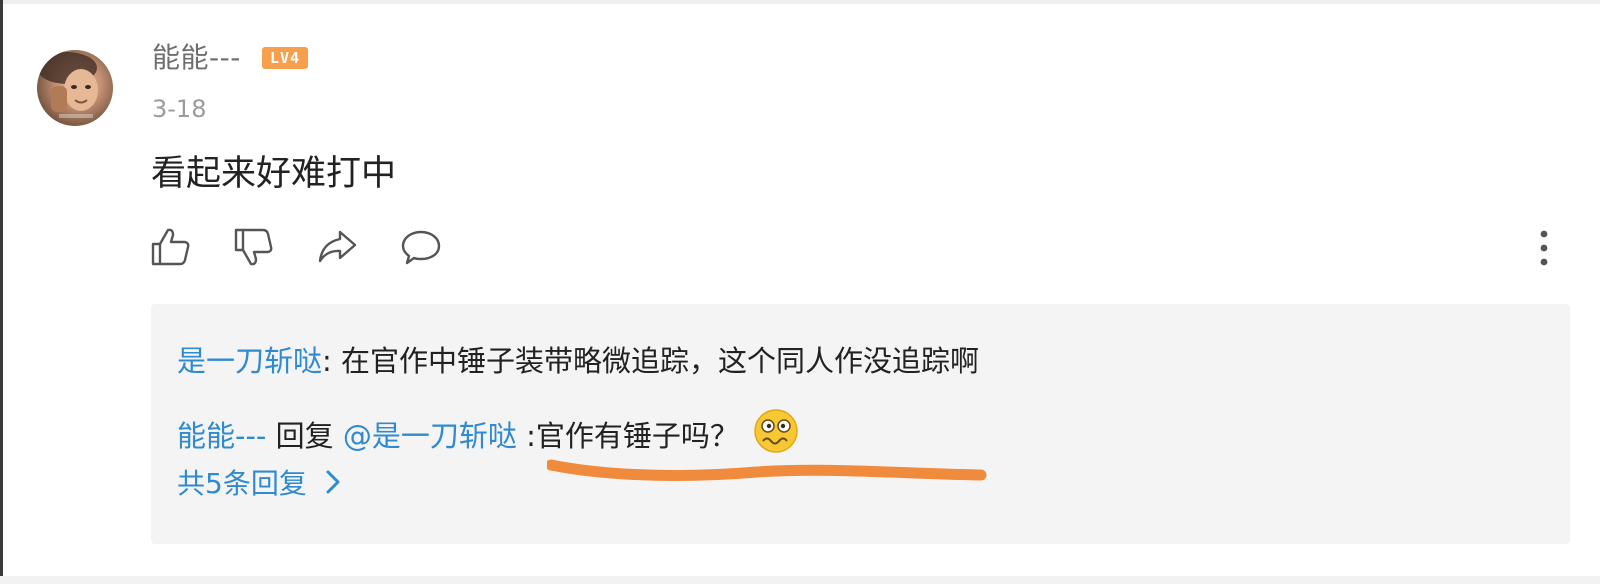 This screenshot has height=584, width=1600. What do you see at coordinates (221, 436) in the screenshot?
I see `reply-author: 能能---` at bounding box center [221, 436].